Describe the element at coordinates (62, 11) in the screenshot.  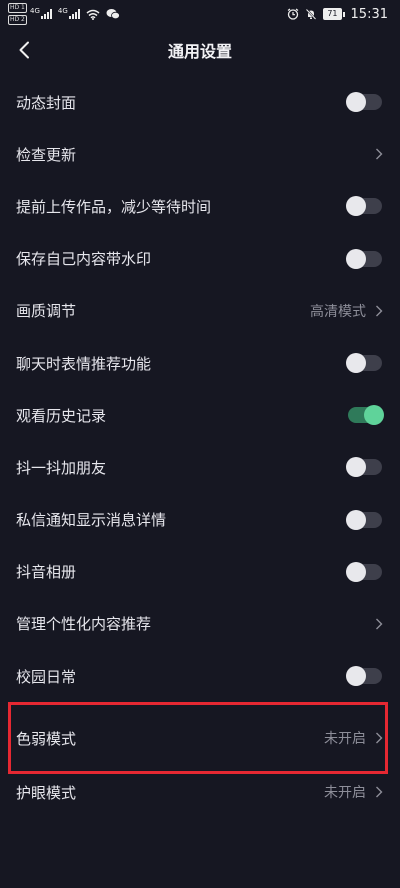
I see `gen2-label: 4G` at that location.